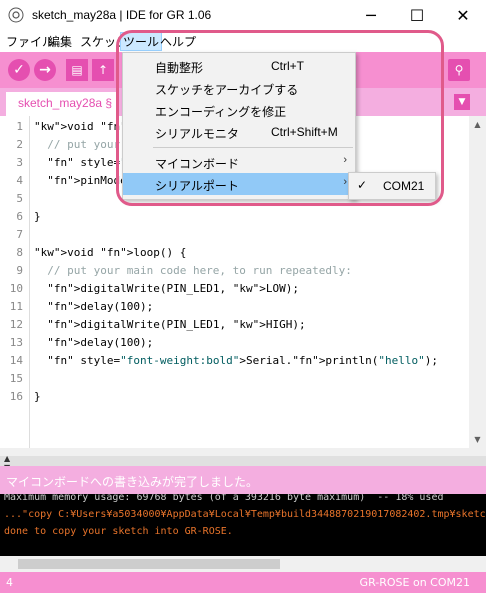 This screenshot has height=593, width=486. I want to click on submenu-item-com21: COM21, so click(403, 186).